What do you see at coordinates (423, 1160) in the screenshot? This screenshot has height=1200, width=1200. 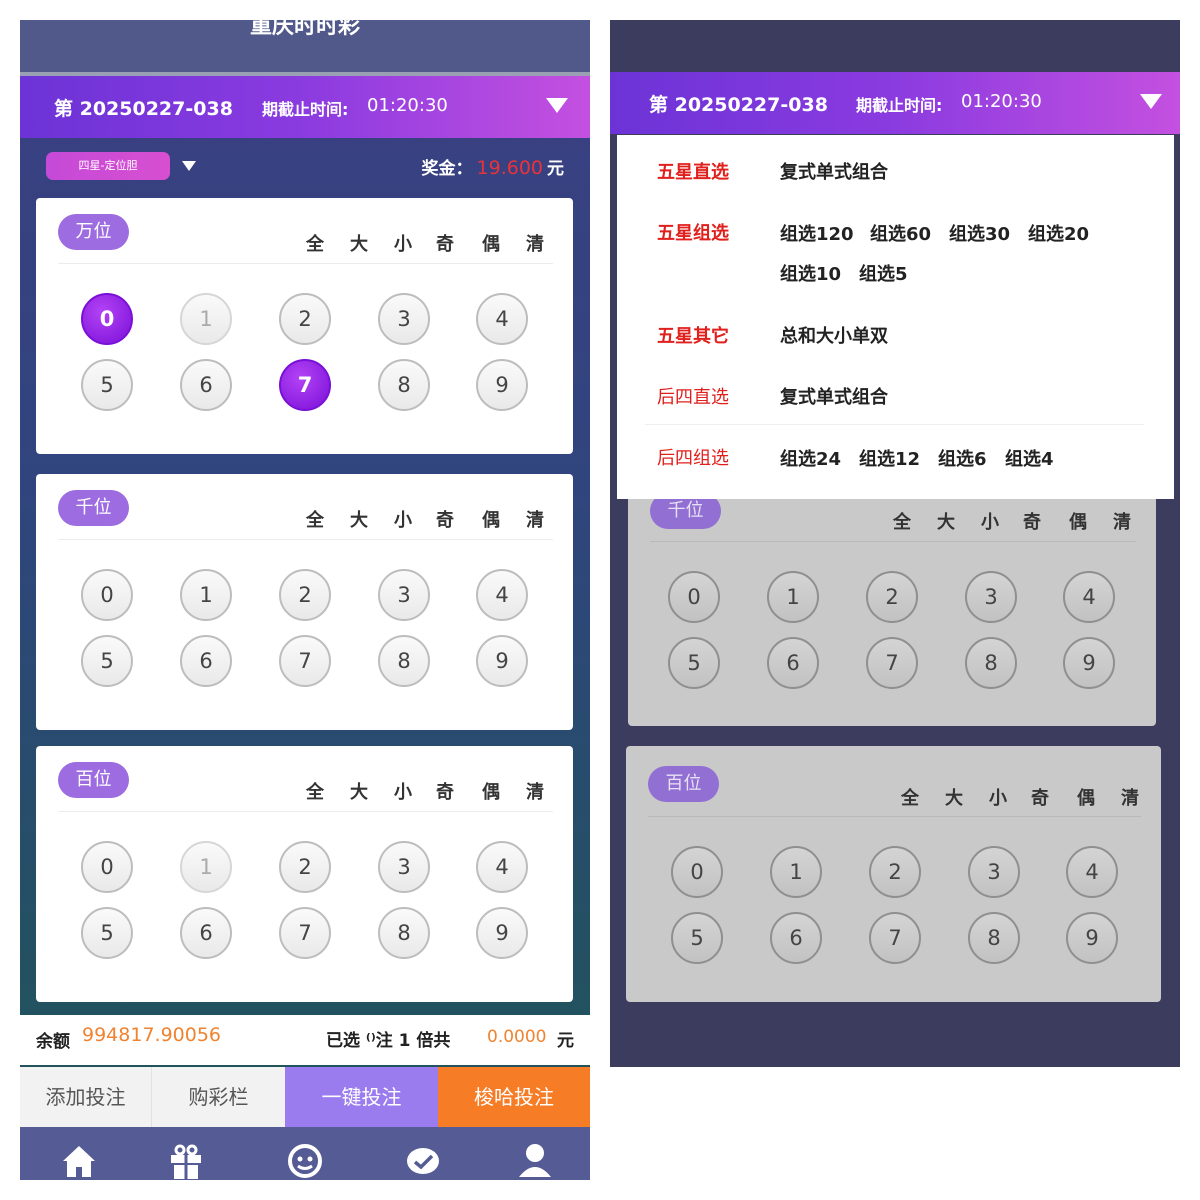 I see `message-icon` at bounding box center [423, 1160].